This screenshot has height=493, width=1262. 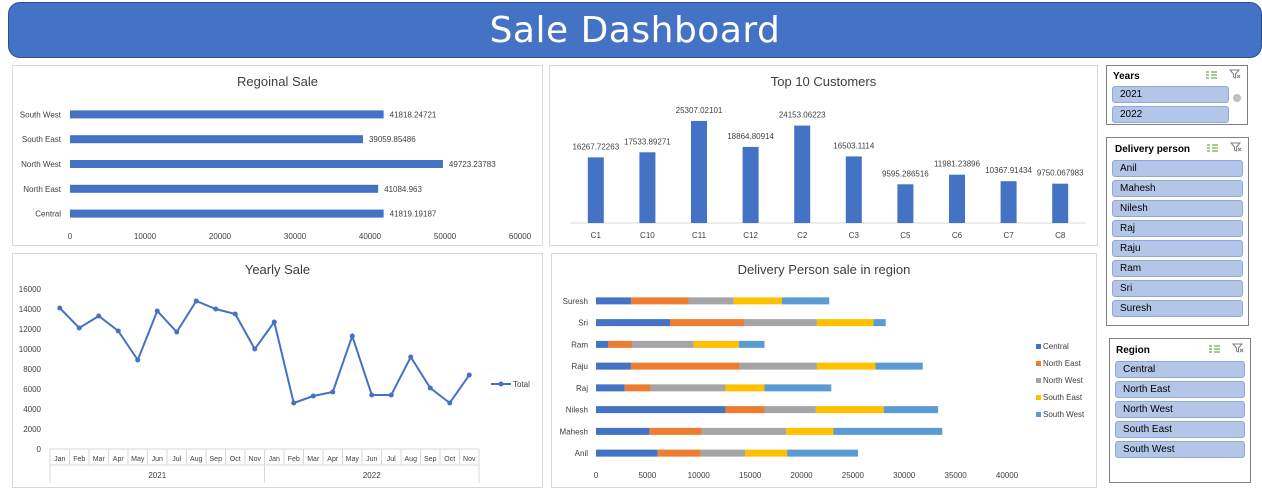 What do you see at coordinates (413, 114) in the screenshot?
I see `data-label: 41818.24721` at bounding box center [413, 114].